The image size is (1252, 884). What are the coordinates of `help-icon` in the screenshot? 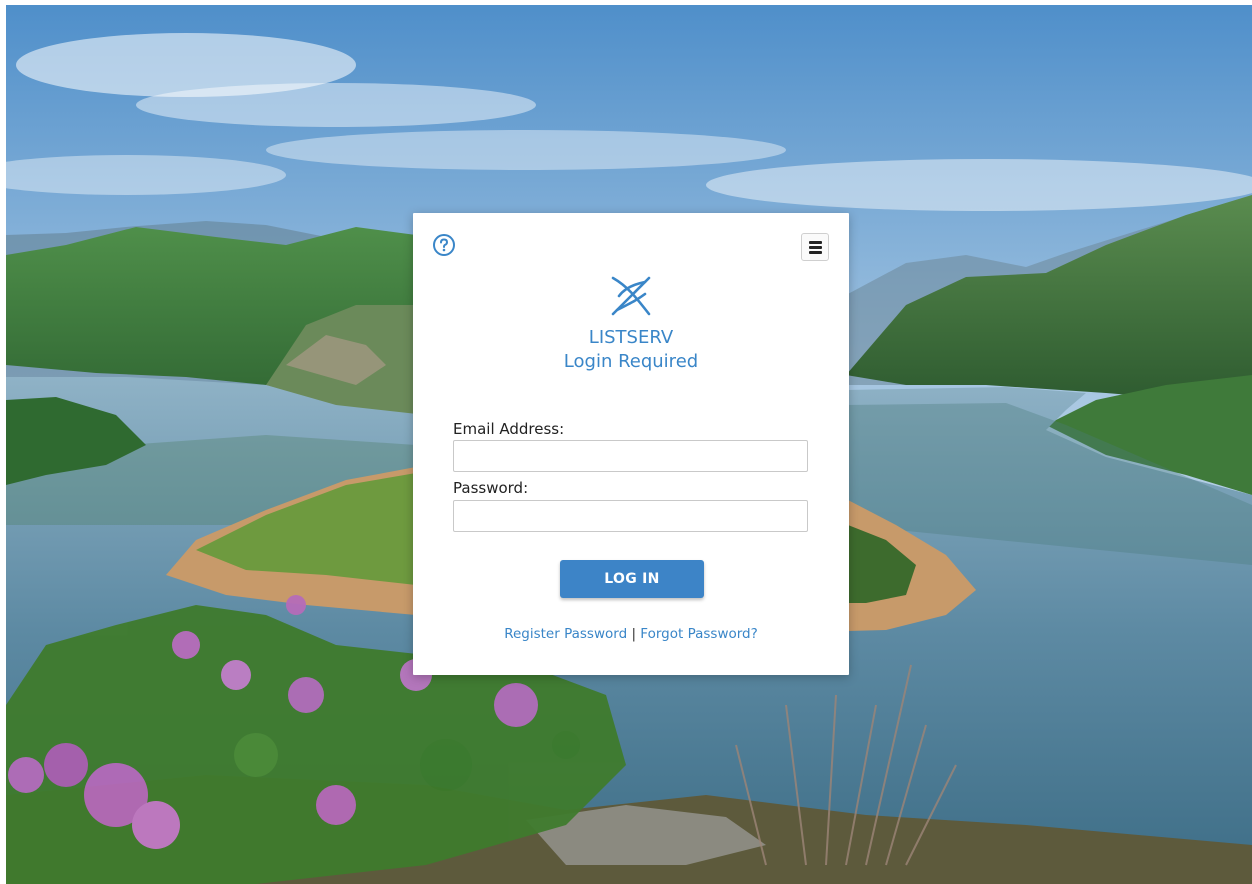 It's located at (444, 245).